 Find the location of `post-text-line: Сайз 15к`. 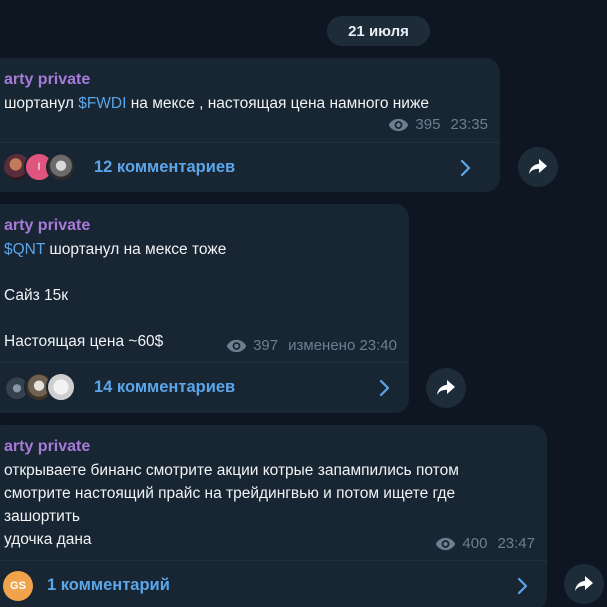

post-text-line: Сайз 15к is located at coordinates (36, 295).